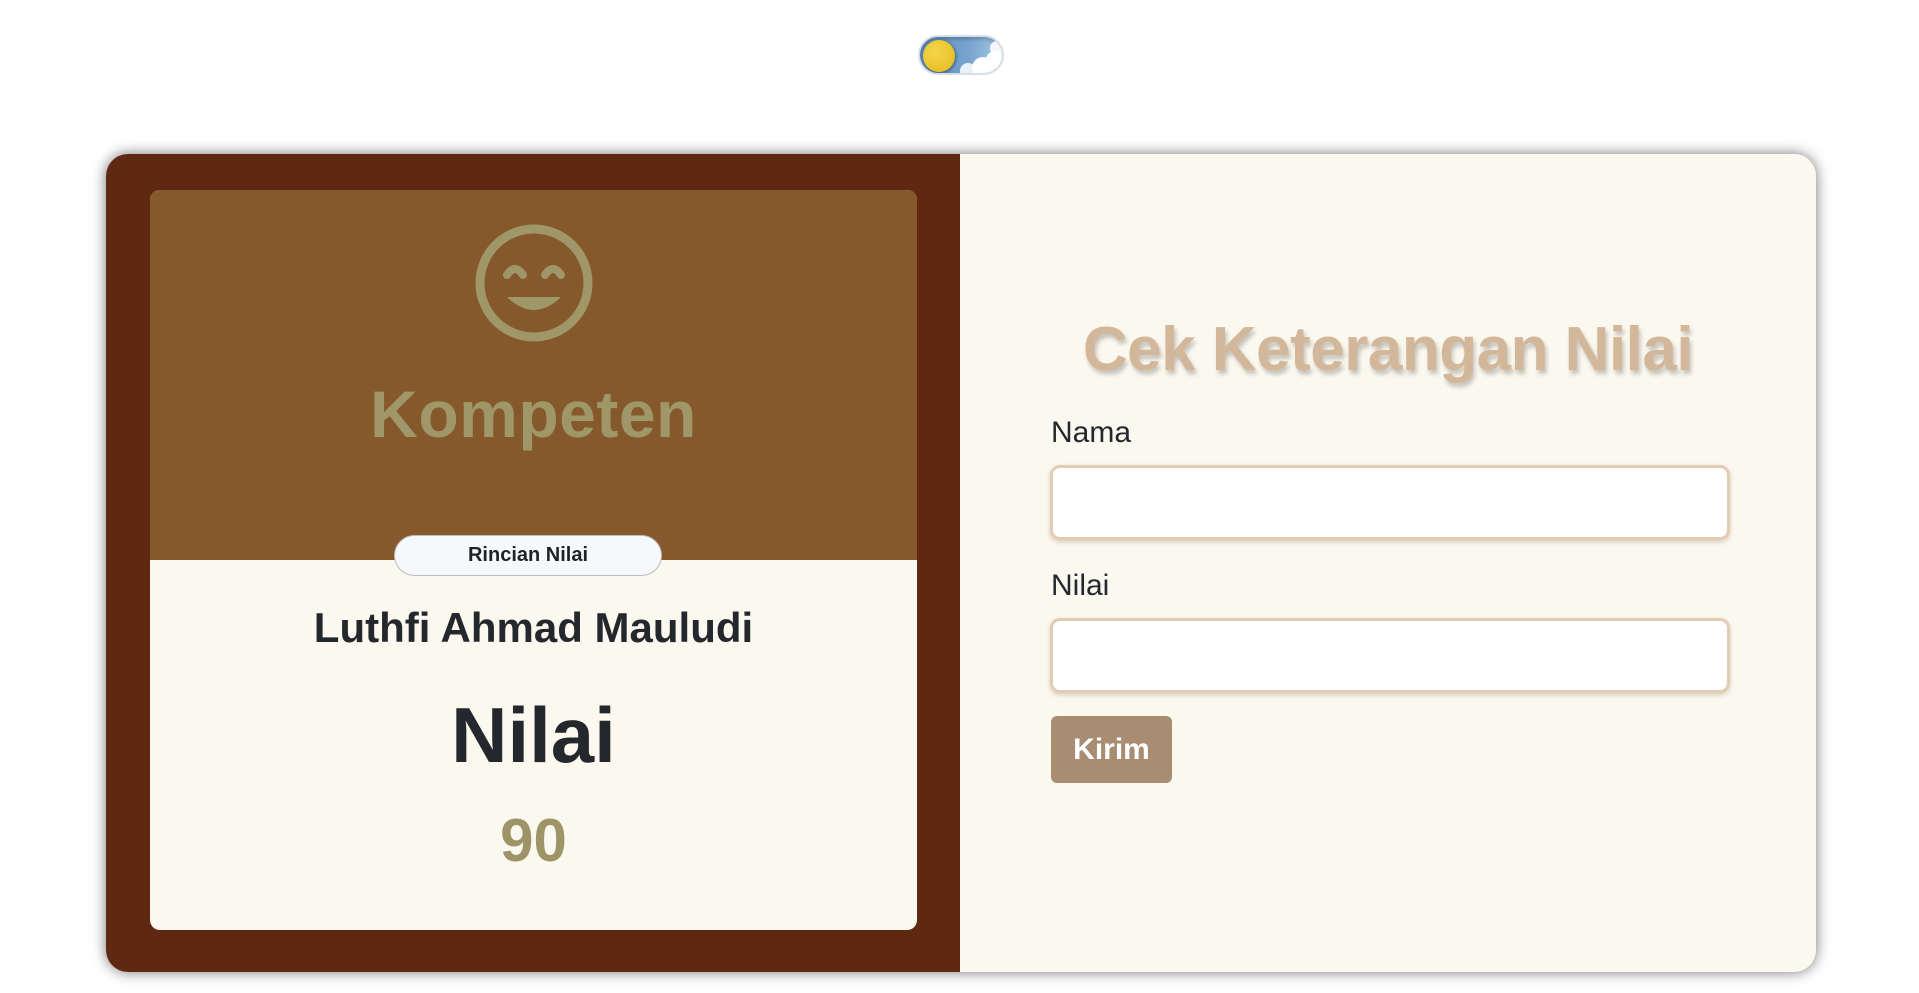 This screenshot has width=1919, height=993. Describe the element at coordinates (533, 375) in the screenshot. I see `result-header: Kompeten` at that location.